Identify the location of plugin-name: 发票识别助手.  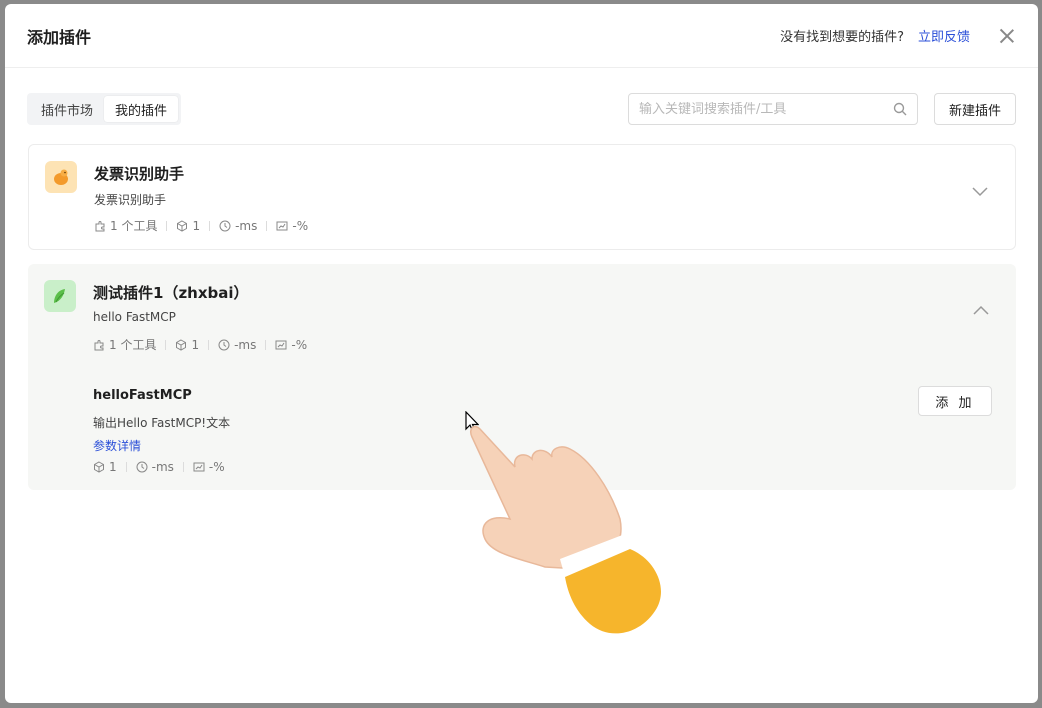
(139, 174).